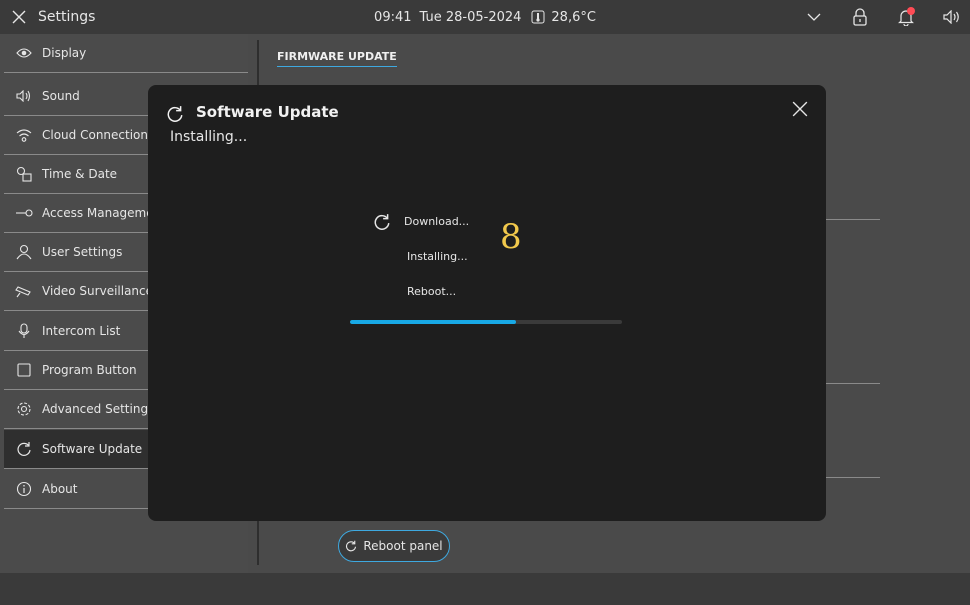 This screenshot has height=605, width=970. Describe the element at coordinates (403, 546) in the screenshot. I see `reboot-panel-label: Reboot panel` at that location.